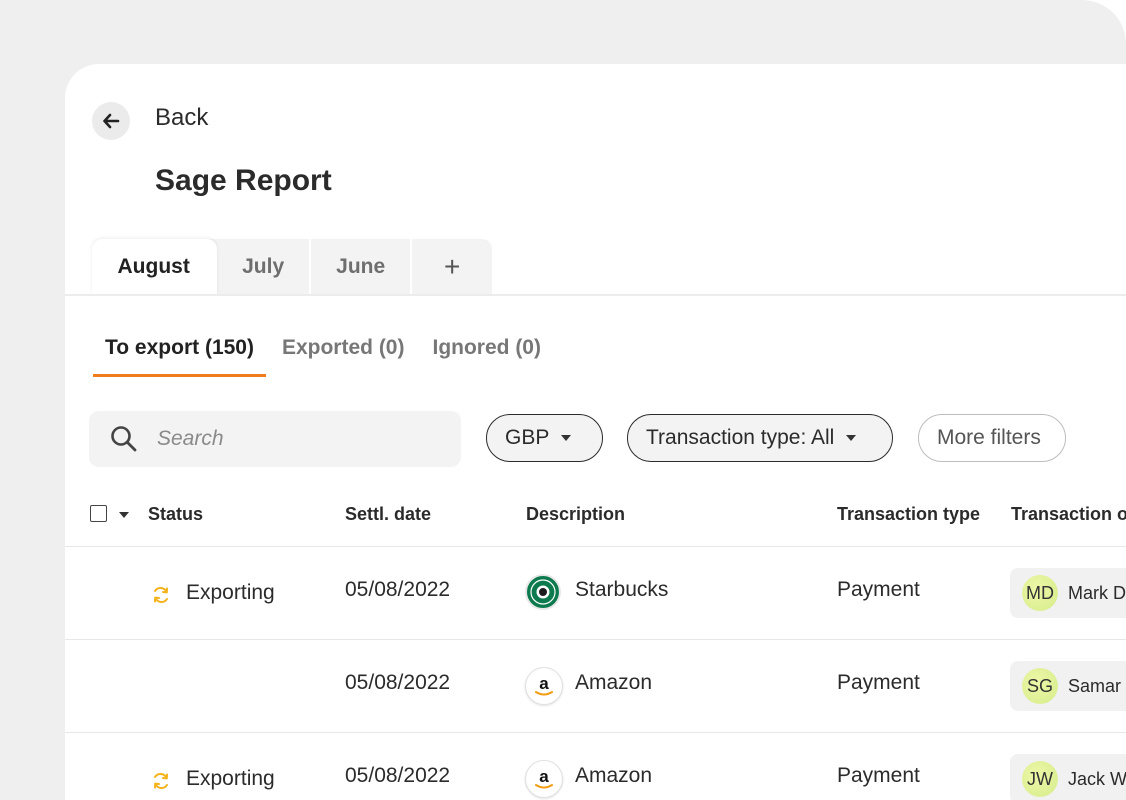 The height and width of the screenshot is (800, 1126). Describe the element at coordinates (243, 180) in the screenshot. I see `page-title: Sage Report` at that location.